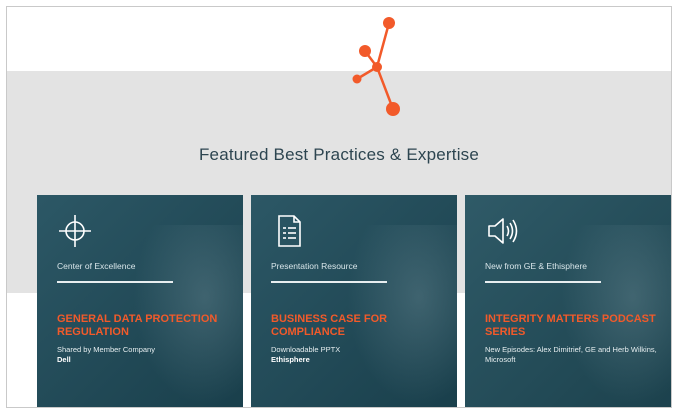 Image resolution: width=678 pixels, height=410 pixels. I want to click on card-title: BUSINESS CASE FOR COMPLIANCE, so click(361, 326).